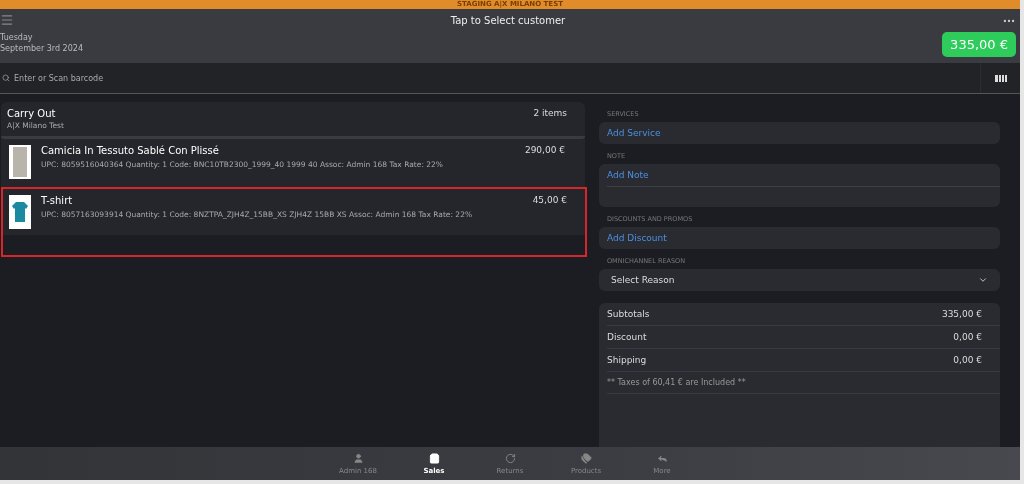 The image size is (1024, 484). I want to click on bag-icon, so click(434, 458).